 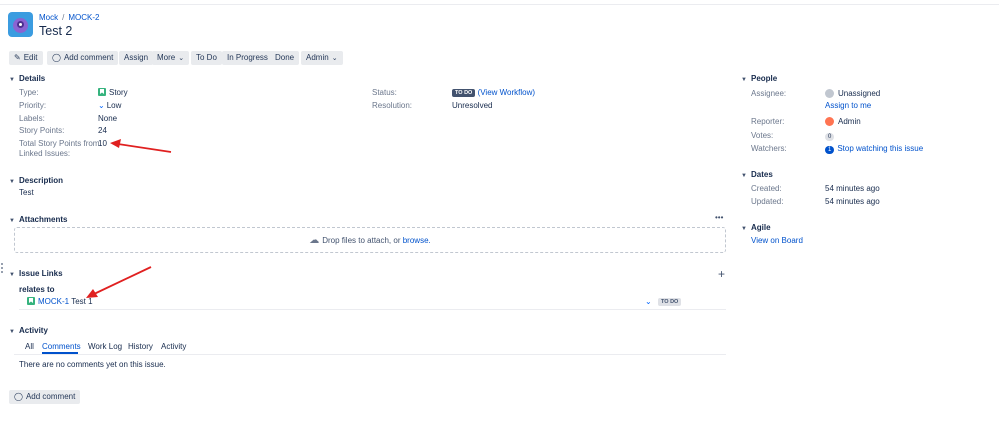 What do you see at coordinates (82, 301) in the screenshot?
I see `linked-issue-summary: Test 1` at bounding box center [82, 301].